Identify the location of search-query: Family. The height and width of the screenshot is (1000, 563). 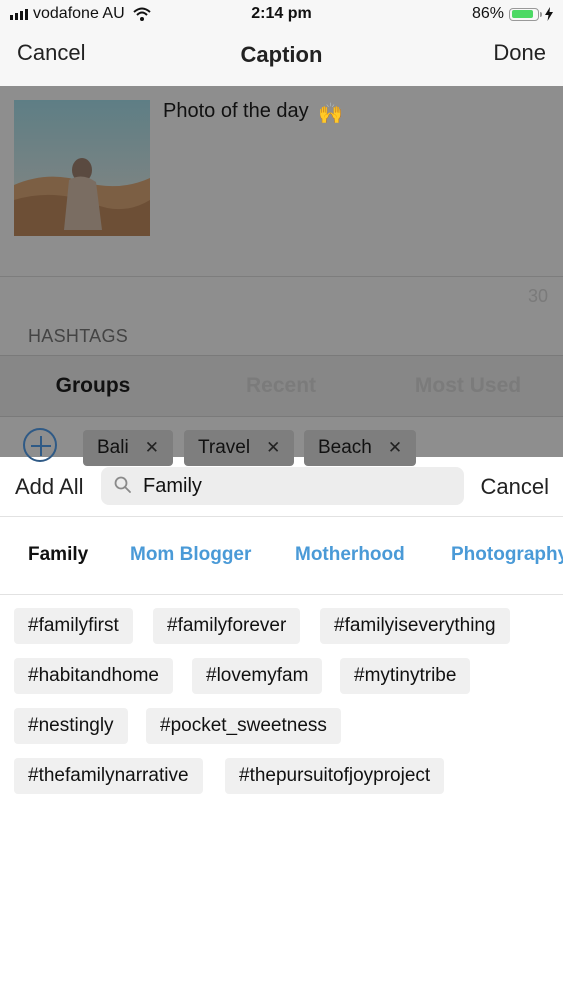
(172, 486).